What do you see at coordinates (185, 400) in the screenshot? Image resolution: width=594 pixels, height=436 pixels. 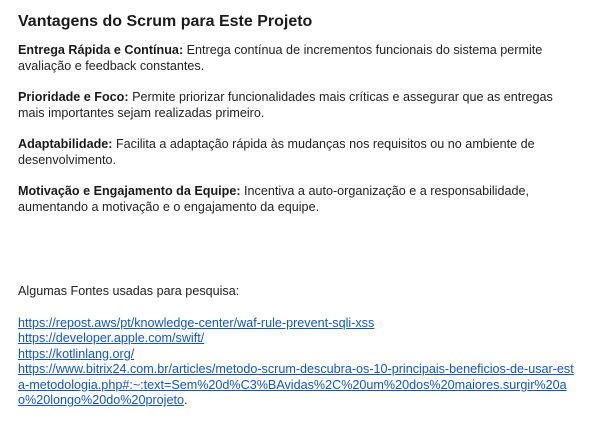 I see `trailing-period: .` at bounding box center [185, 400].